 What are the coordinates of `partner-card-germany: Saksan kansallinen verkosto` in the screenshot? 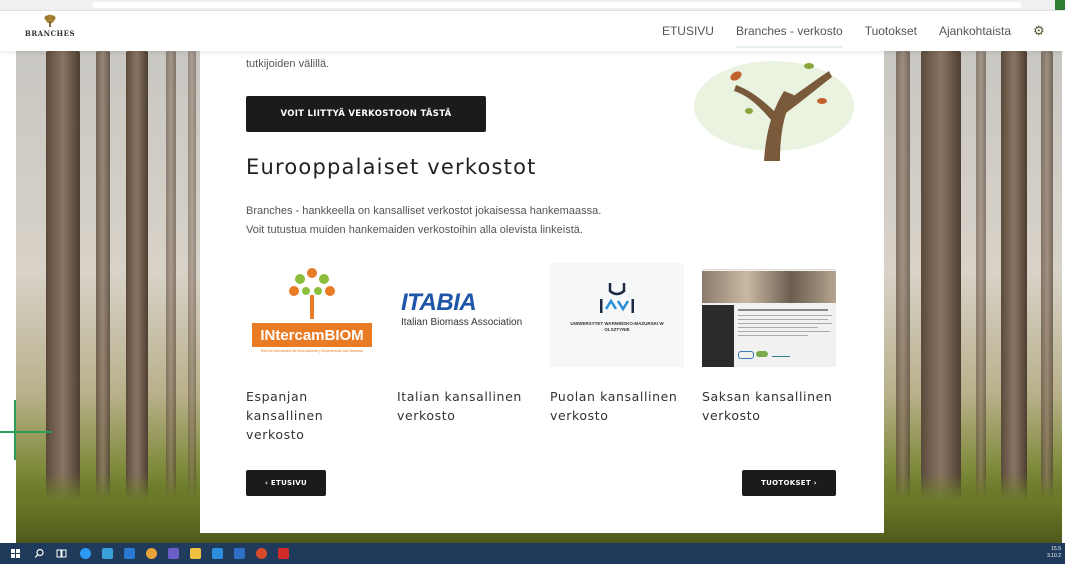 It's located at (769, 343).